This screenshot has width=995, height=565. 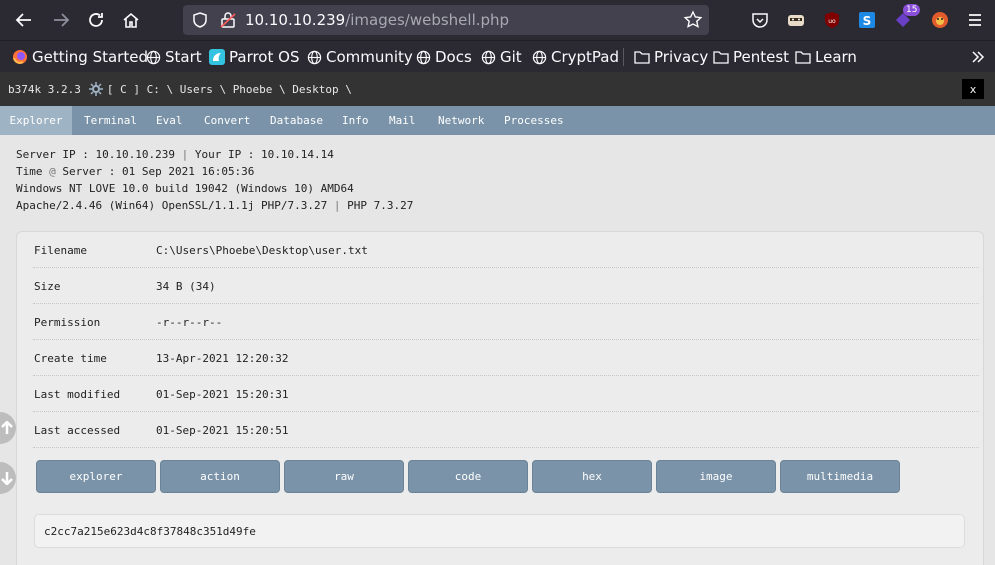 I want to click on multimedia-button: multimedia, so click(x=840, y=476).